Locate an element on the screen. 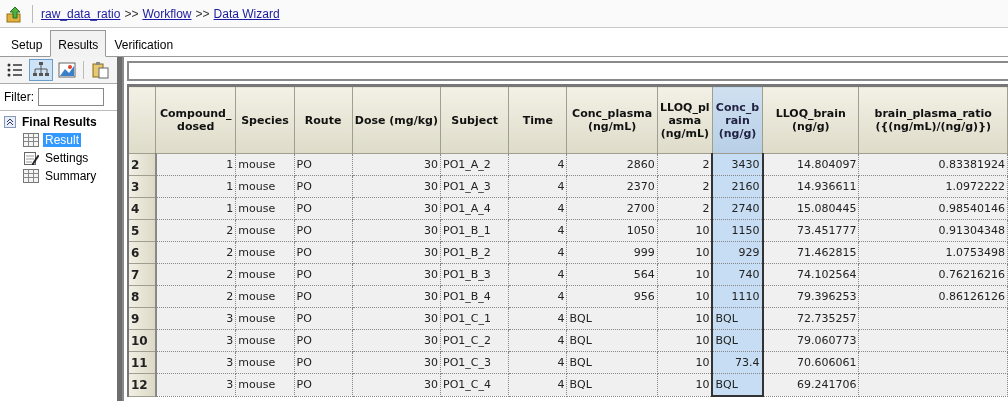 This screenshot has width=1008, height=401. tree-item: Summary is located at coordinates (71, 176).